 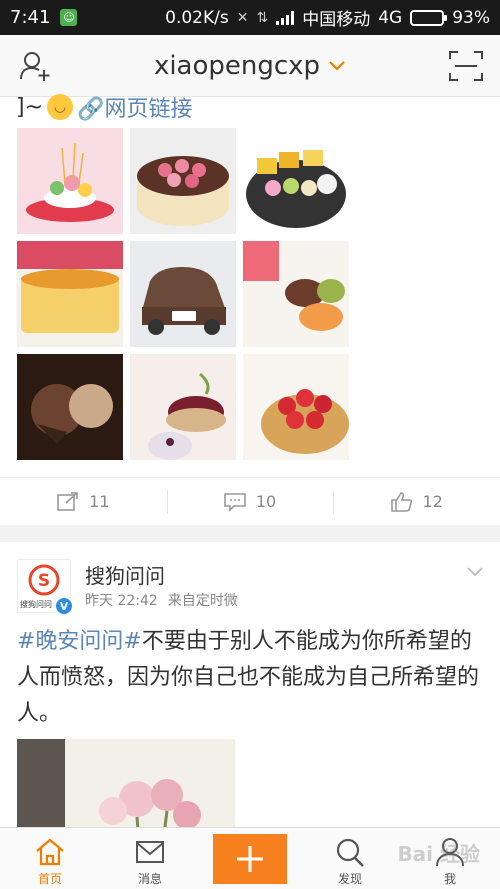 I want to click on smile-emoji-icon: ◡, so click(x=60, y=107).